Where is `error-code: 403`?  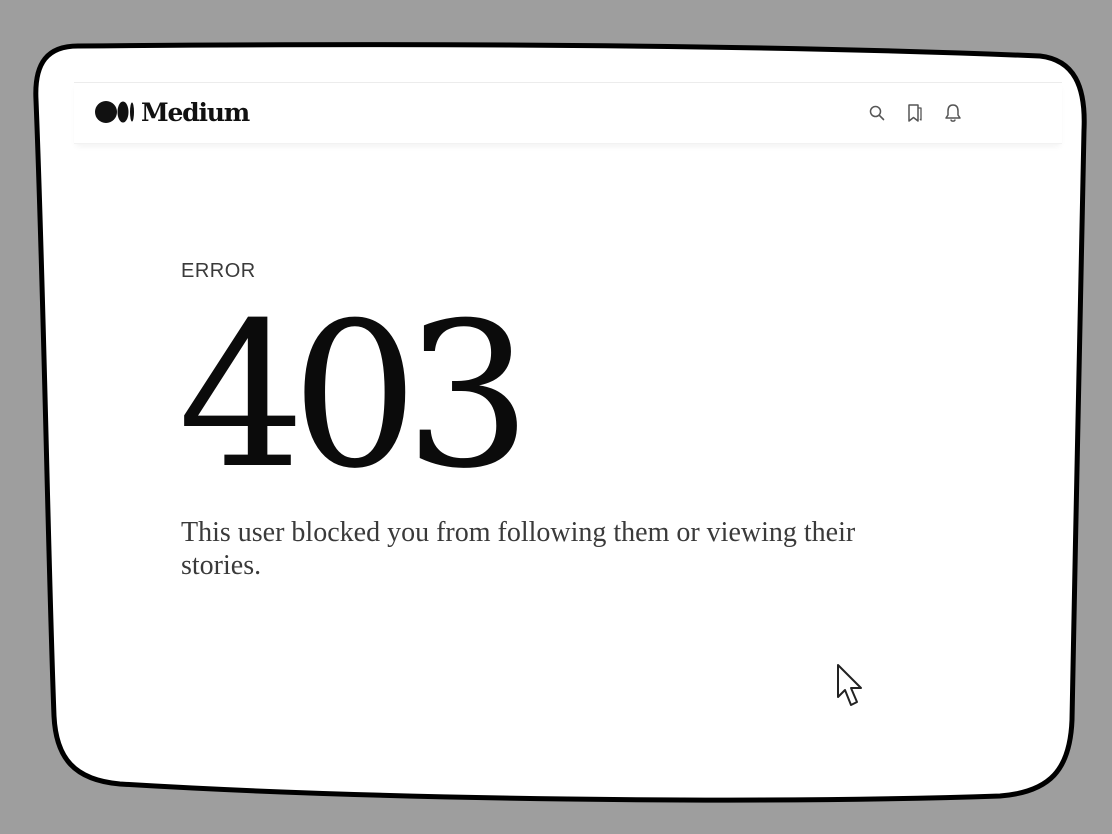 error-code: 403 is located at coordinates (355, 396).